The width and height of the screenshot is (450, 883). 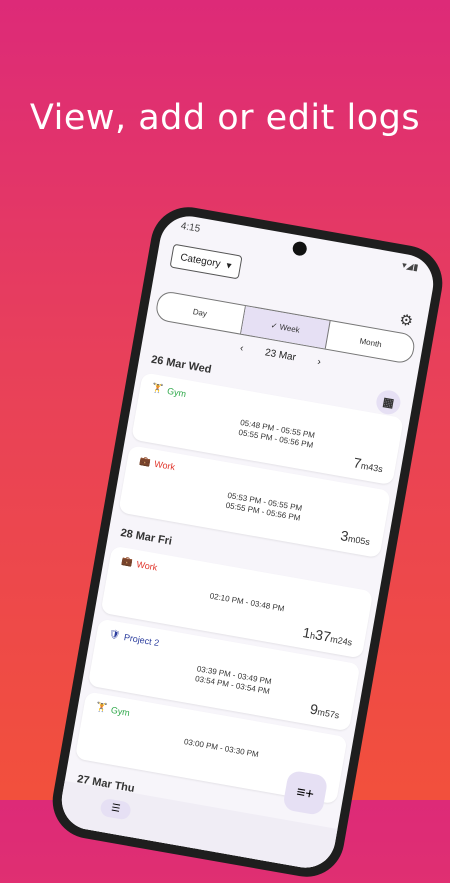 What do you see at coordinates (115, 809) in the screenshot?
I see `list-icon: ☰` at bounding box center [115, 809].